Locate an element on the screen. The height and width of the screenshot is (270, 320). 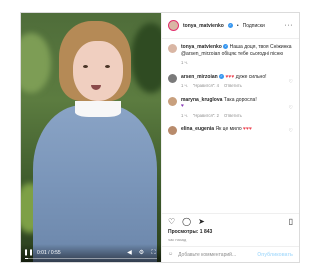
comment-author: arsen_mirzoian is located at coordinates (199, 77).